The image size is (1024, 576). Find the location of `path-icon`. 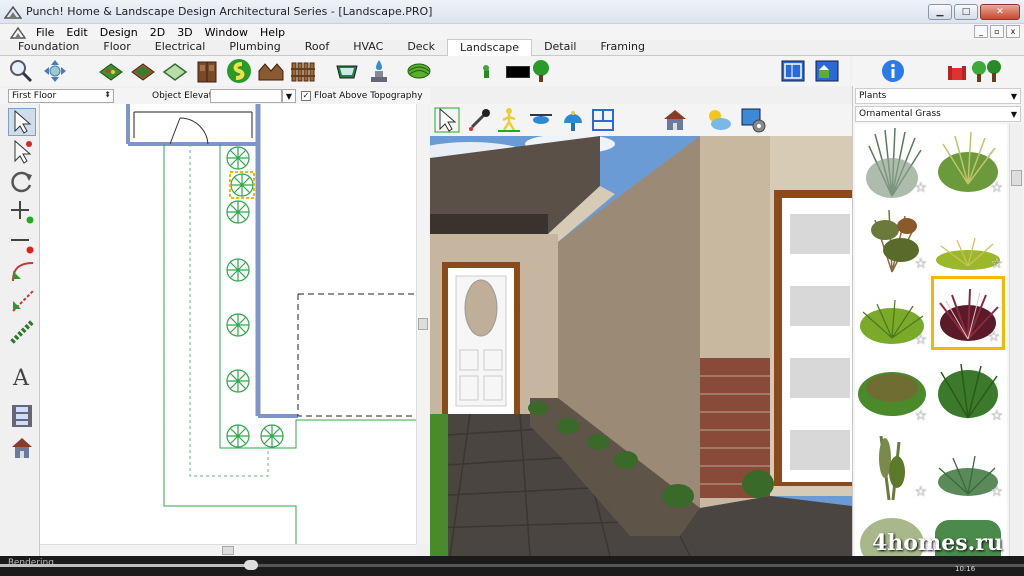

path-icon is located at coordinates (239, 71).